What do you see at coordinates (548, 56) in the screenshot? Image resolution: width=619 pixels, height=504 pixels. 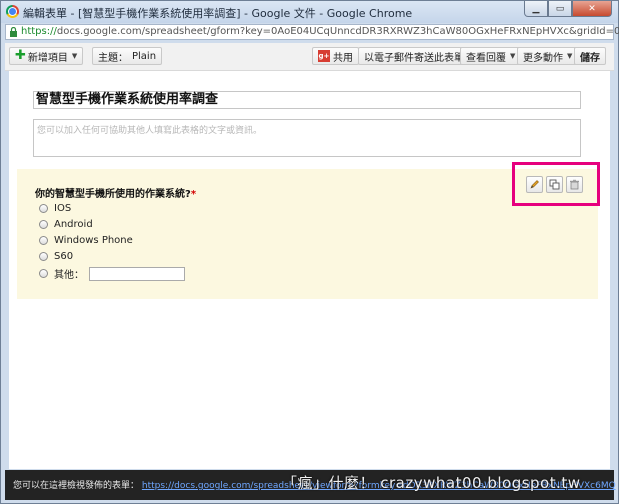 I see `more-actions-button: 更多動作 ▼` at bounding box center [548, 56].